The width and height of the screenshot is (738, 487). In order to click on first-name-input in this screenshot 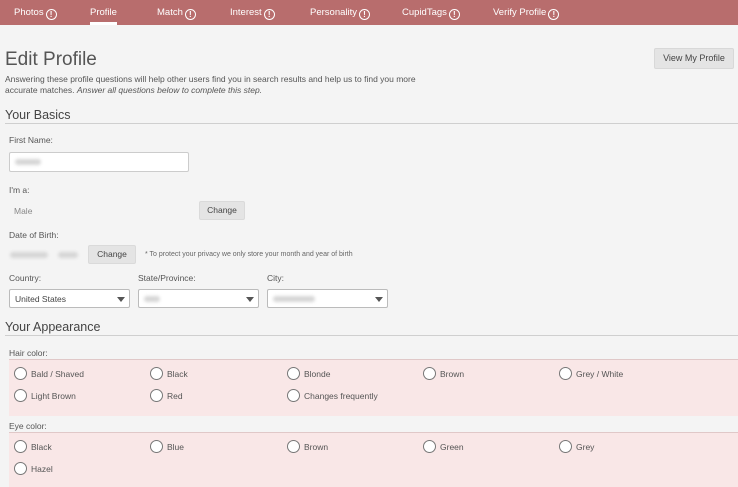, I will do `click(99, 162)`.